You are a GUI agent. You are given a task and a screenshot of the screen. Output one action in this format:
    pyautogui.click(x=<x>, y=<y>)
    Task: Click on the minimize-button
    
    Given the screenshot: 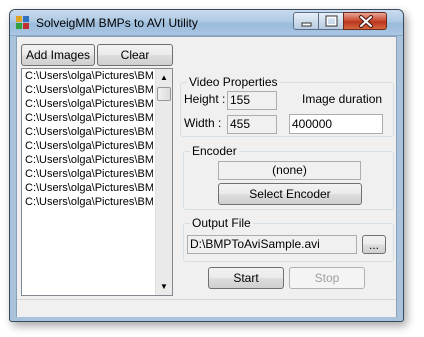 What is the action you would take?
    pyautogui.click(x=306, y=21)
    